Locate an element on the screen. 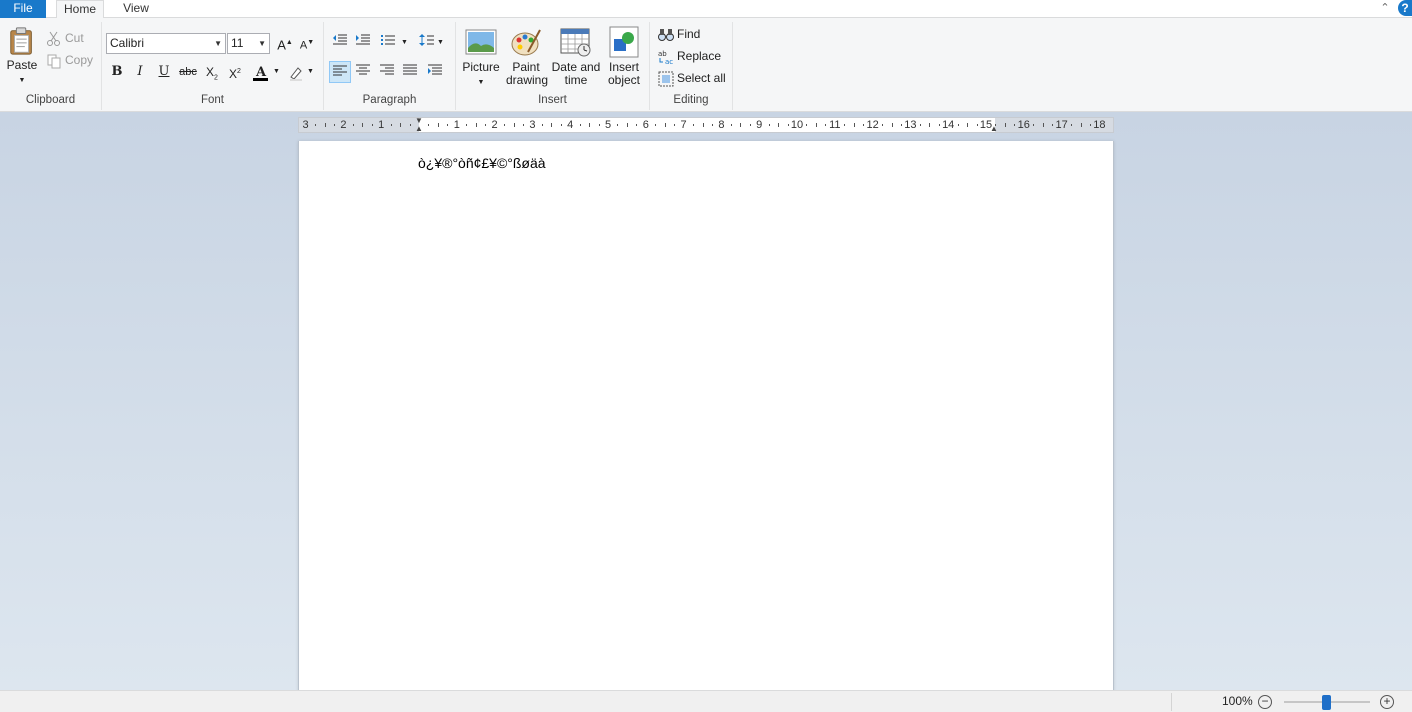 This screenshot has height=712, width=1412. ruler-number: 14 is located at coordinates (948, 125).